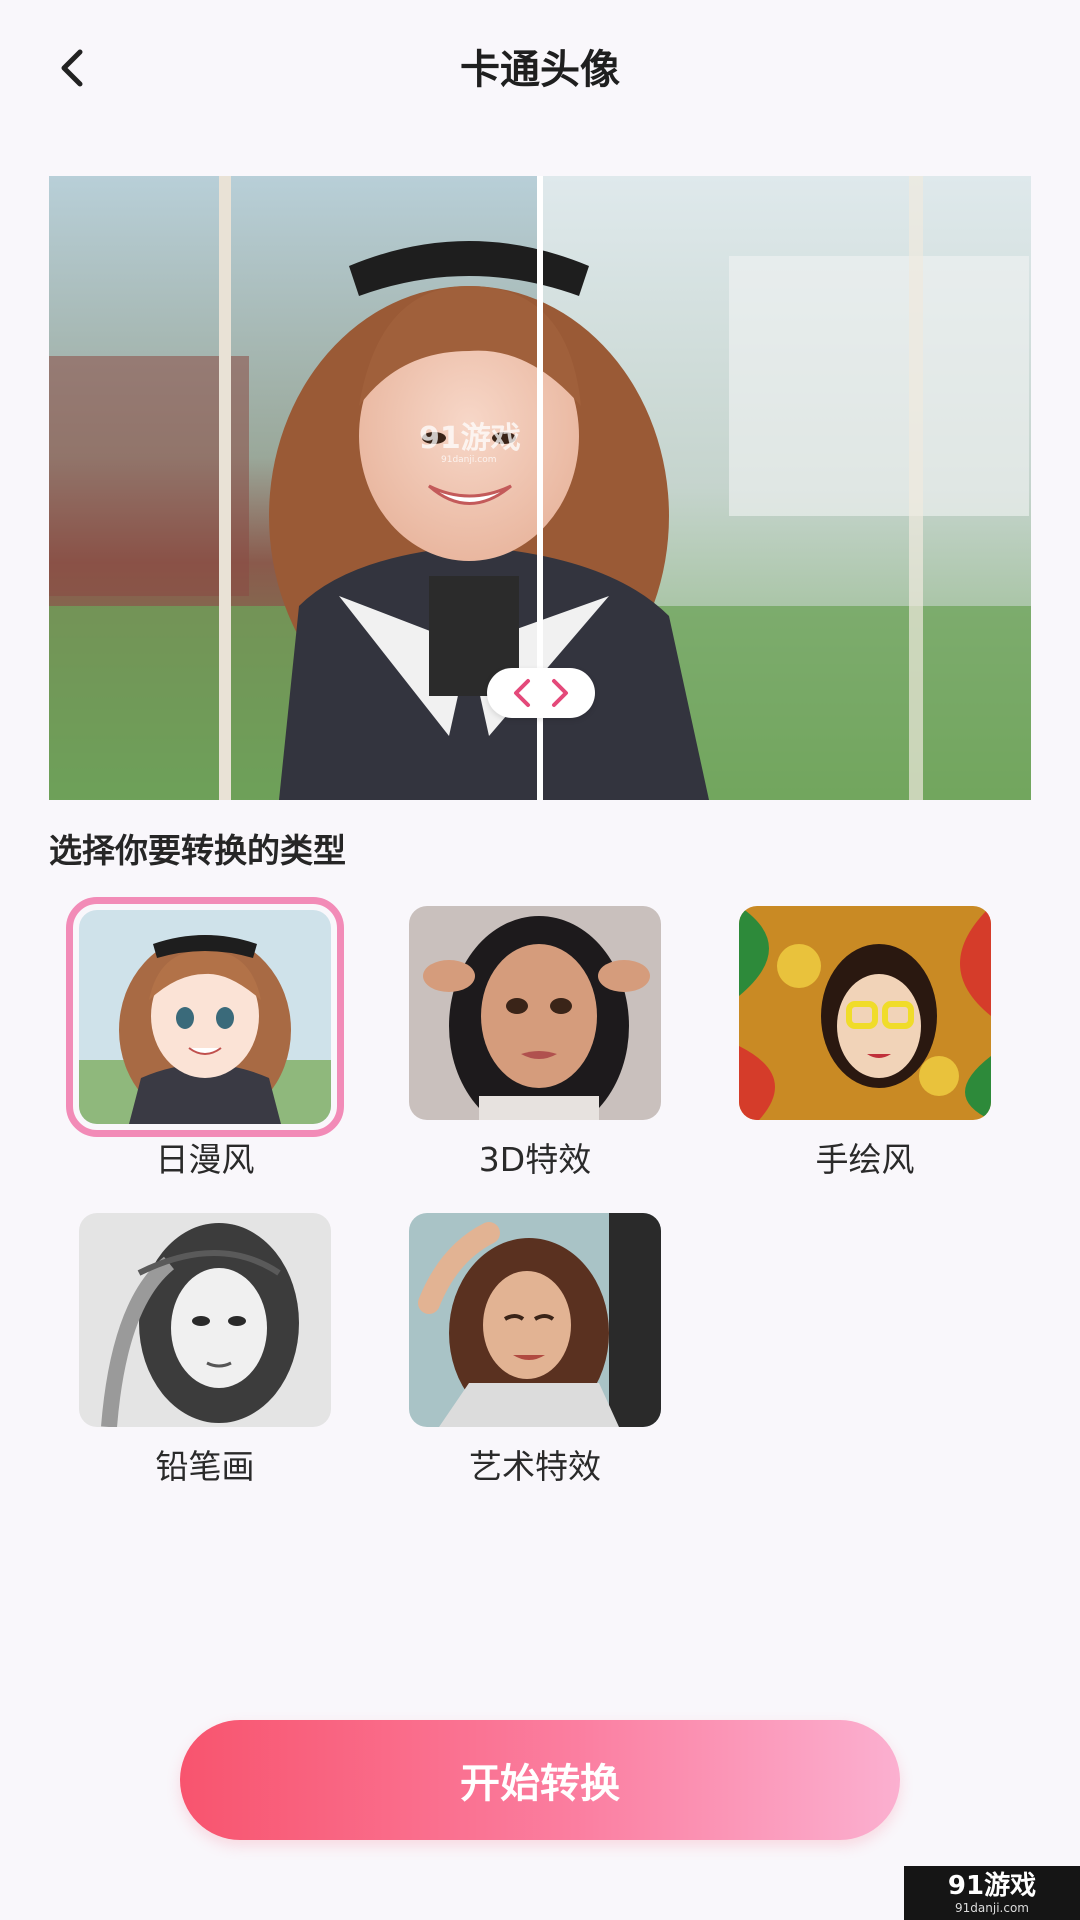  Describe the element at coordinates (205, 1466) in the screenshot. I see `style-label-pencil: 铅笔画` at that location.